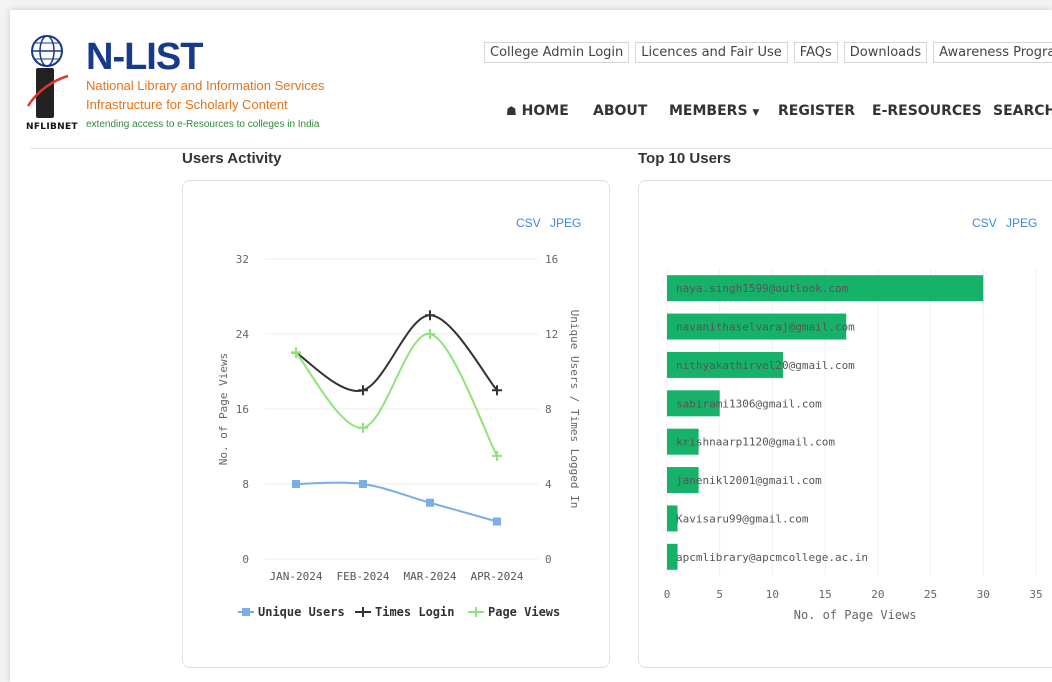  What do you see at coordinates (983, 594) in the screenshot?
I see `x-tick-label: 30` at bounding box center [983, 594].